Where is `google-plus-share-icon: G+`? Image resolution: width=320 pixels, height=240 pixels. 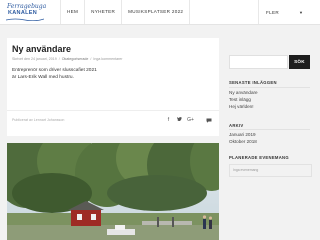
google-plus-share-icon: G+ is located at coordinates (190, 120).